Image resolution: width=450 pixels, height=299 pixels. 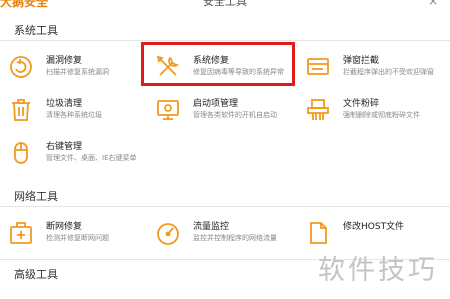 What do you see at coordinates (211, 227) in the screenshot?
I see `tool-name: 流量监控` at bounding box center [211, 227].